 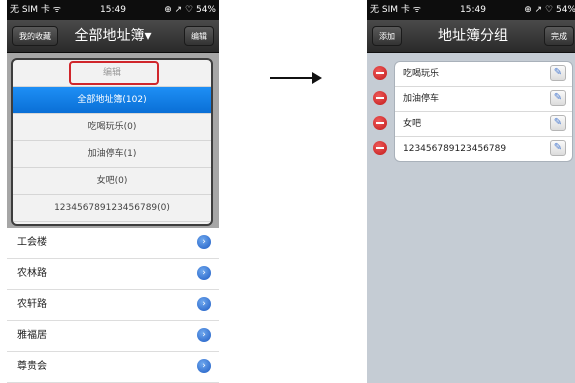 I want to click on dropdown-option: 123456789123456789(0), so click(x=112, y=208).